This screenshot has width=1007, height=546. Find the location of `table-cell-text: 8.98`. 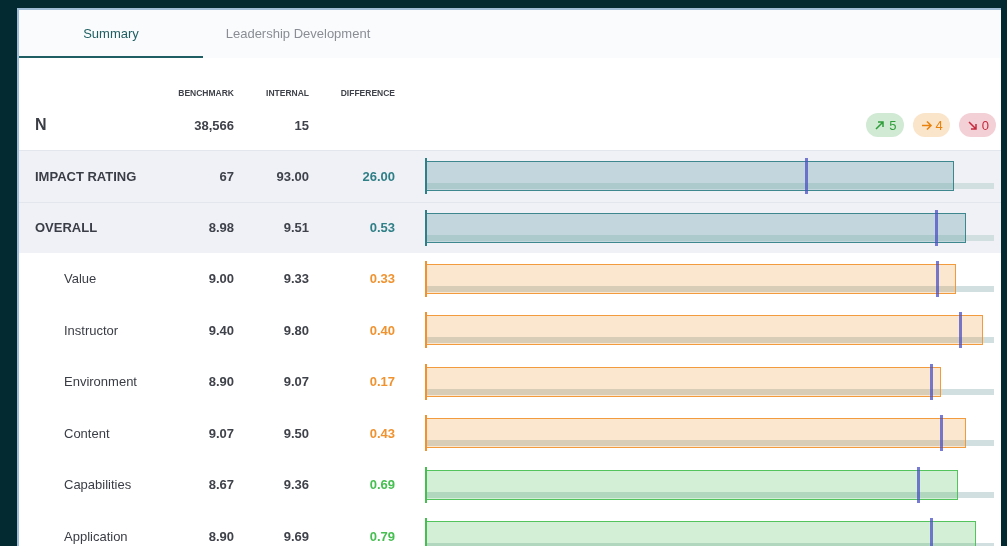

table-cell-text: 8.98 is located at coordinates (220, 228).